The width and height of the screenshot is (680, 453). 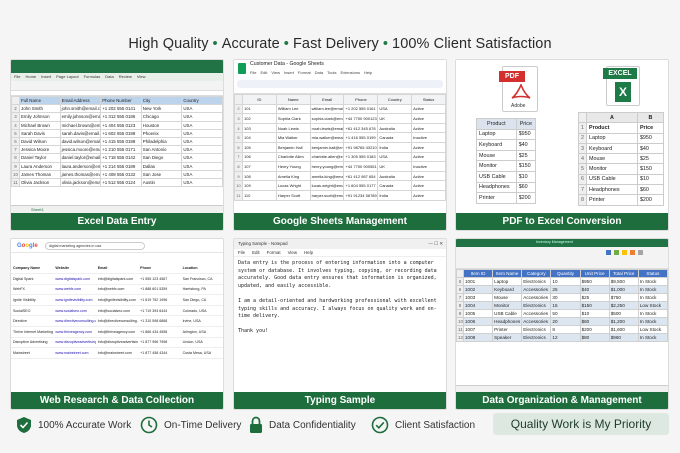 I want to click on table-cell: 107, so click(x=259, y=166).